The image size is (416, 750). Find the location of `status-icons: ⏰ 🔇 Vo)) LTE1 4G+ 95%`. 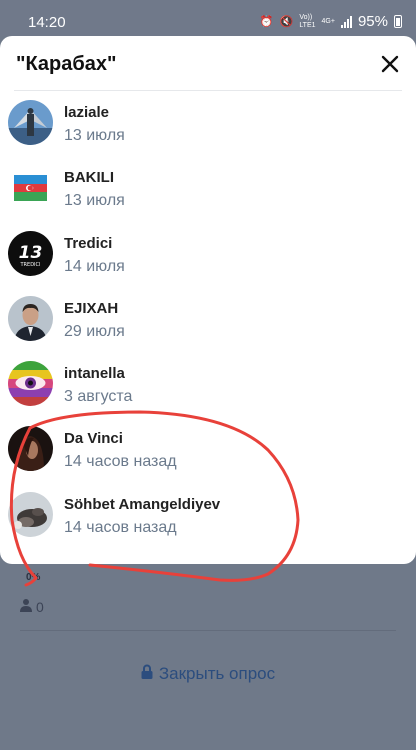

status-icons: ⏰ 🔇 Vo)) LTE1 4G+ 95% is located at coordinates (331, 21).